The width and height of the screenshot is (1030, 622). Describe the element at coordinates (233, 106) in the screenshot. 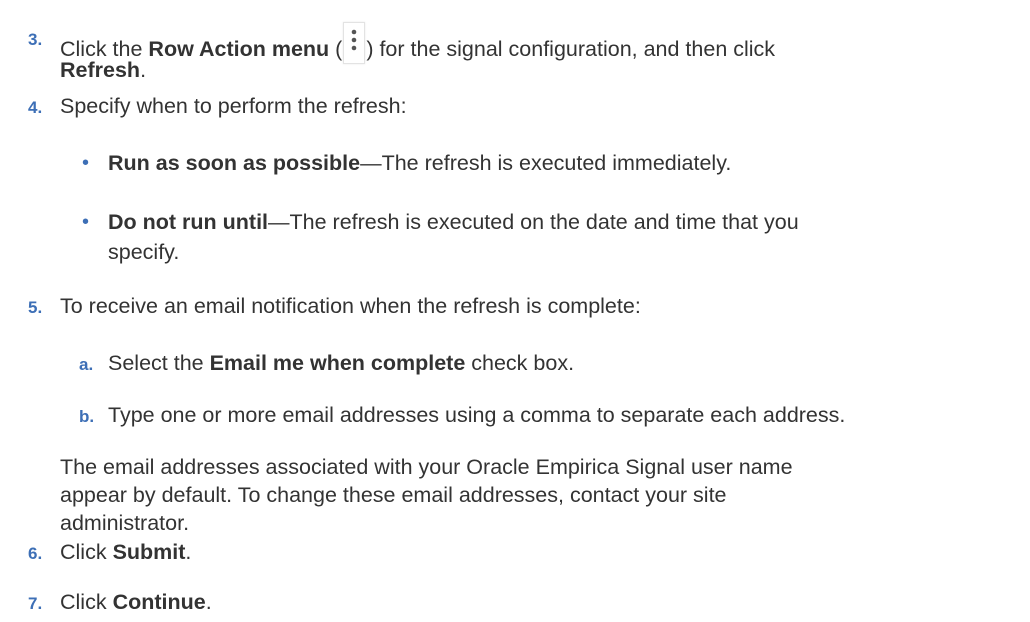

I see `step-text: Specify when to perform the refresh:` at that location.